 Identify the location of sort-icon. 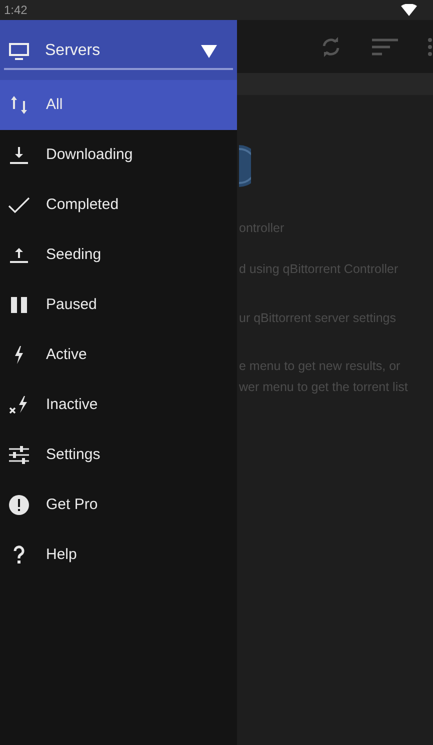
(385, 46).